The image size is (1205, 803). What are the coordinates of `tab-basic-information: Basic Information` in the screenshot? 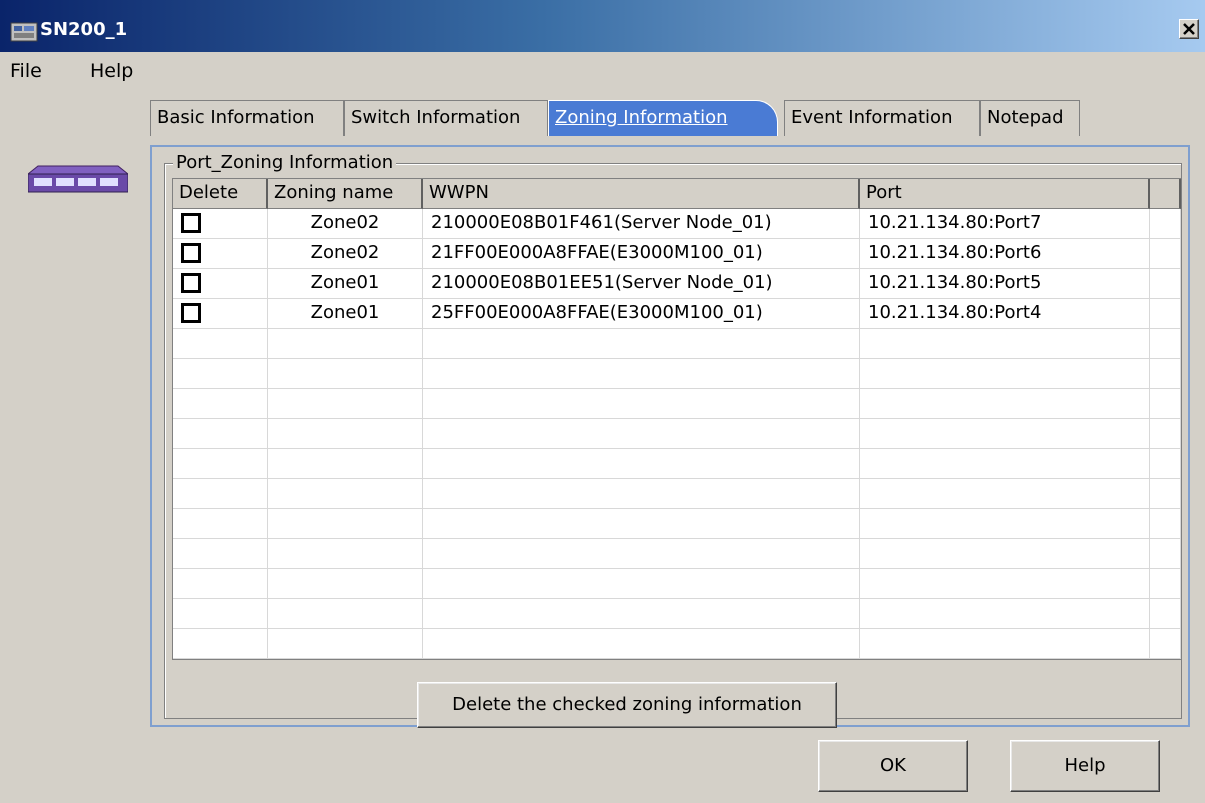 It's located at (247, 118).